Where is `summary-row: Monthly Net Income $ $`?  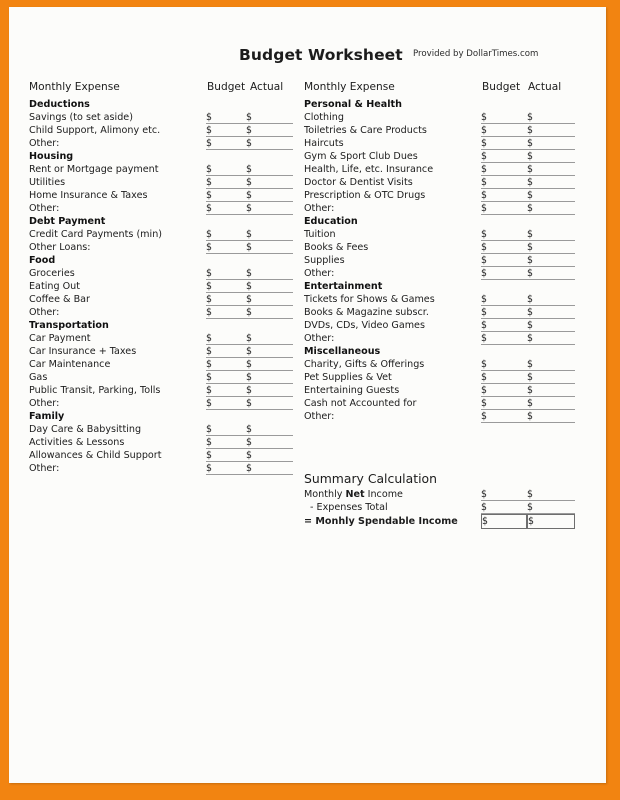
summary-row: Monthly Net Income $ $ is located at coordinates (441, 494).